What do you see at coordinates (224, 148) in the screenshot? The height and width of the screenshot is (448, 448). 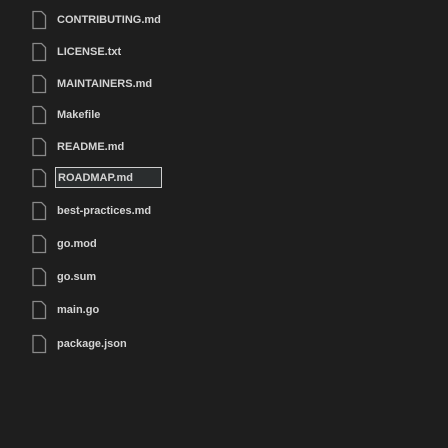 I see `file-row-readme: README.md` at bounding box center [224, 148].